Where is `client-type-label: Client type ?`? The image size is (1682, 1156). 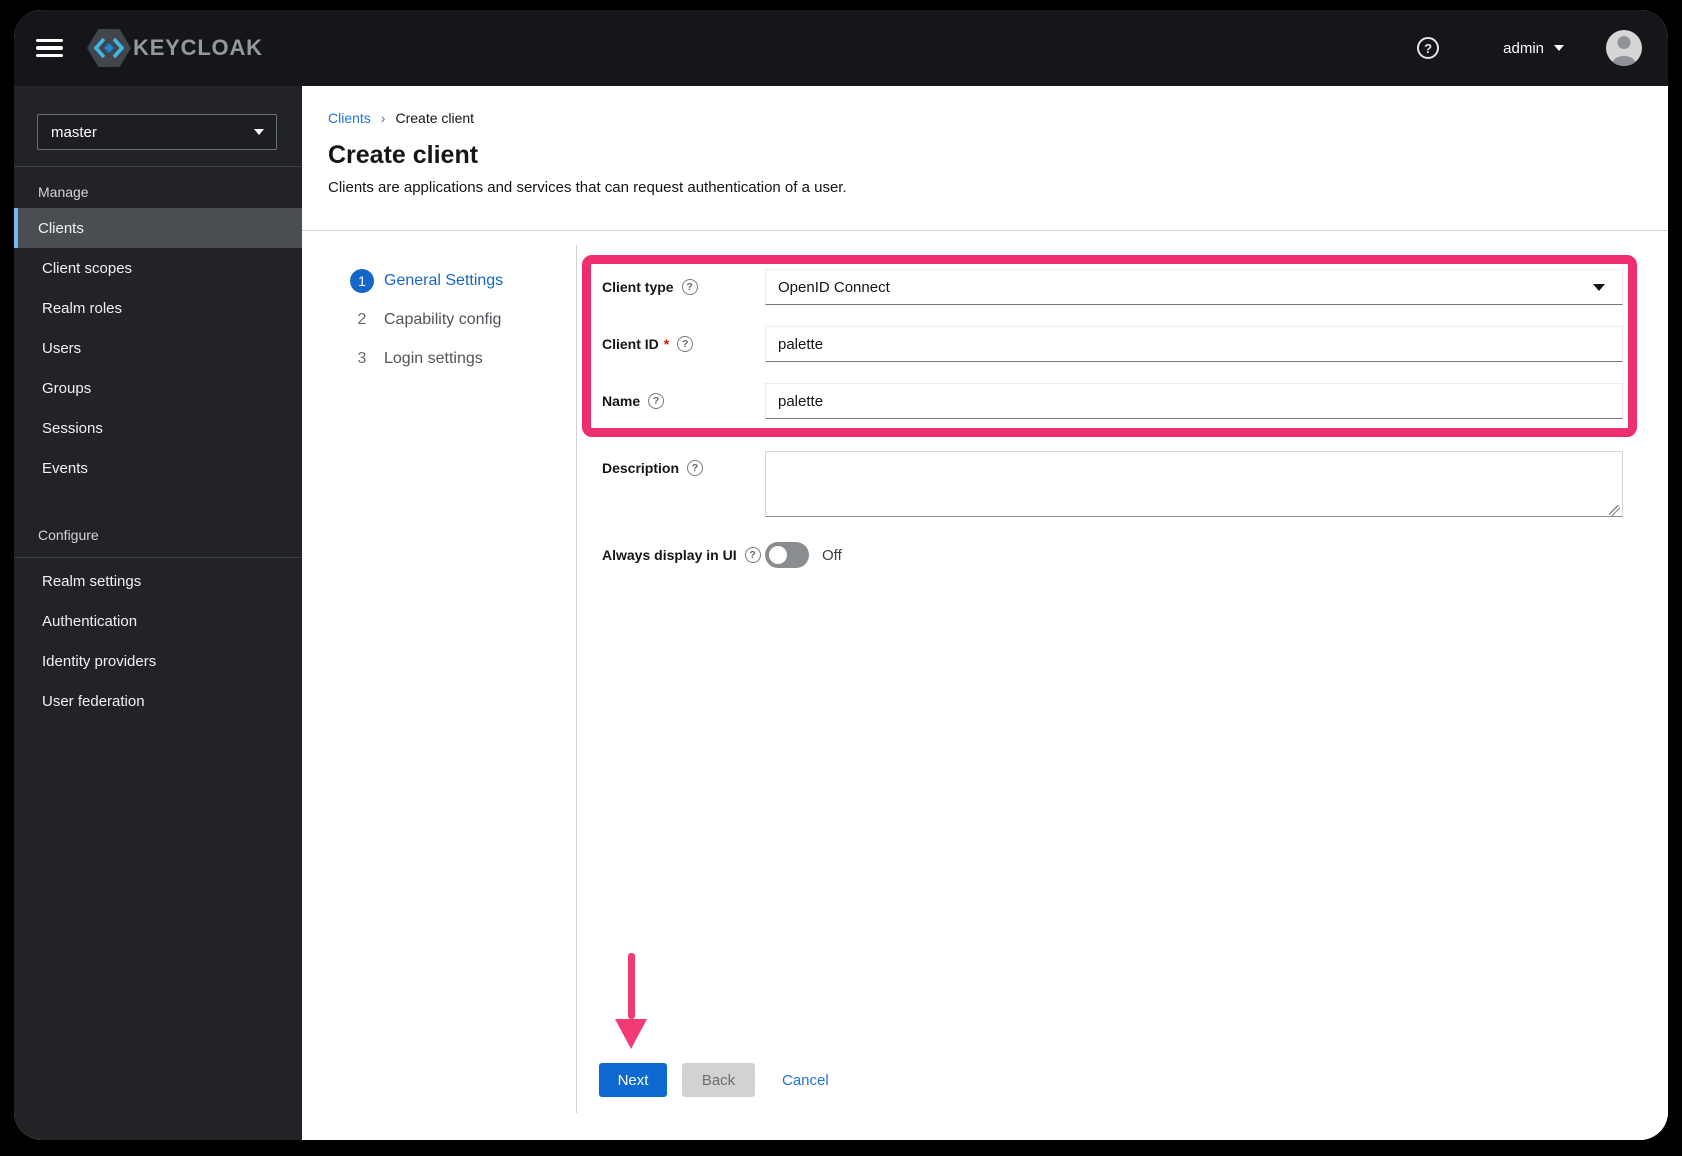
client-type-label: Client type ? is located at coordinates (683, 287).